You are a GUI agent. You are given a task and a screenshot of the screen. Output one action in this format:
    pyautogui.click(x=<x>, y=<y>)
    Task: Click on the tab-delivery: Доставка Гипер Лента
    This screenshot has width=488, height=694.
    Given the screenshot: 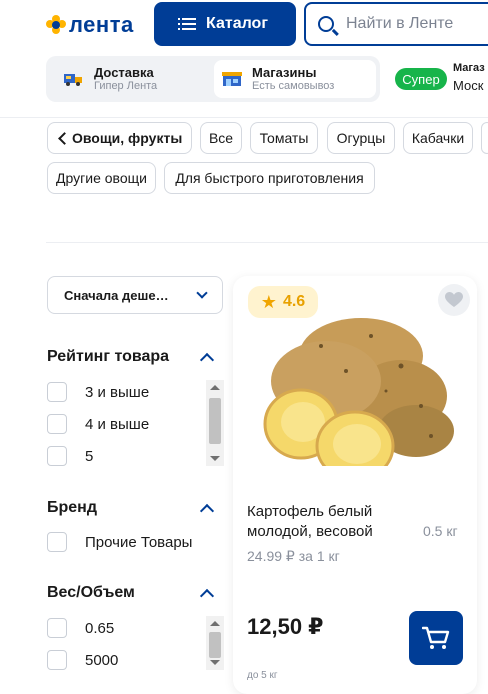 What is the action you would take?
    pyautogui.click(x=131, y=79)
    